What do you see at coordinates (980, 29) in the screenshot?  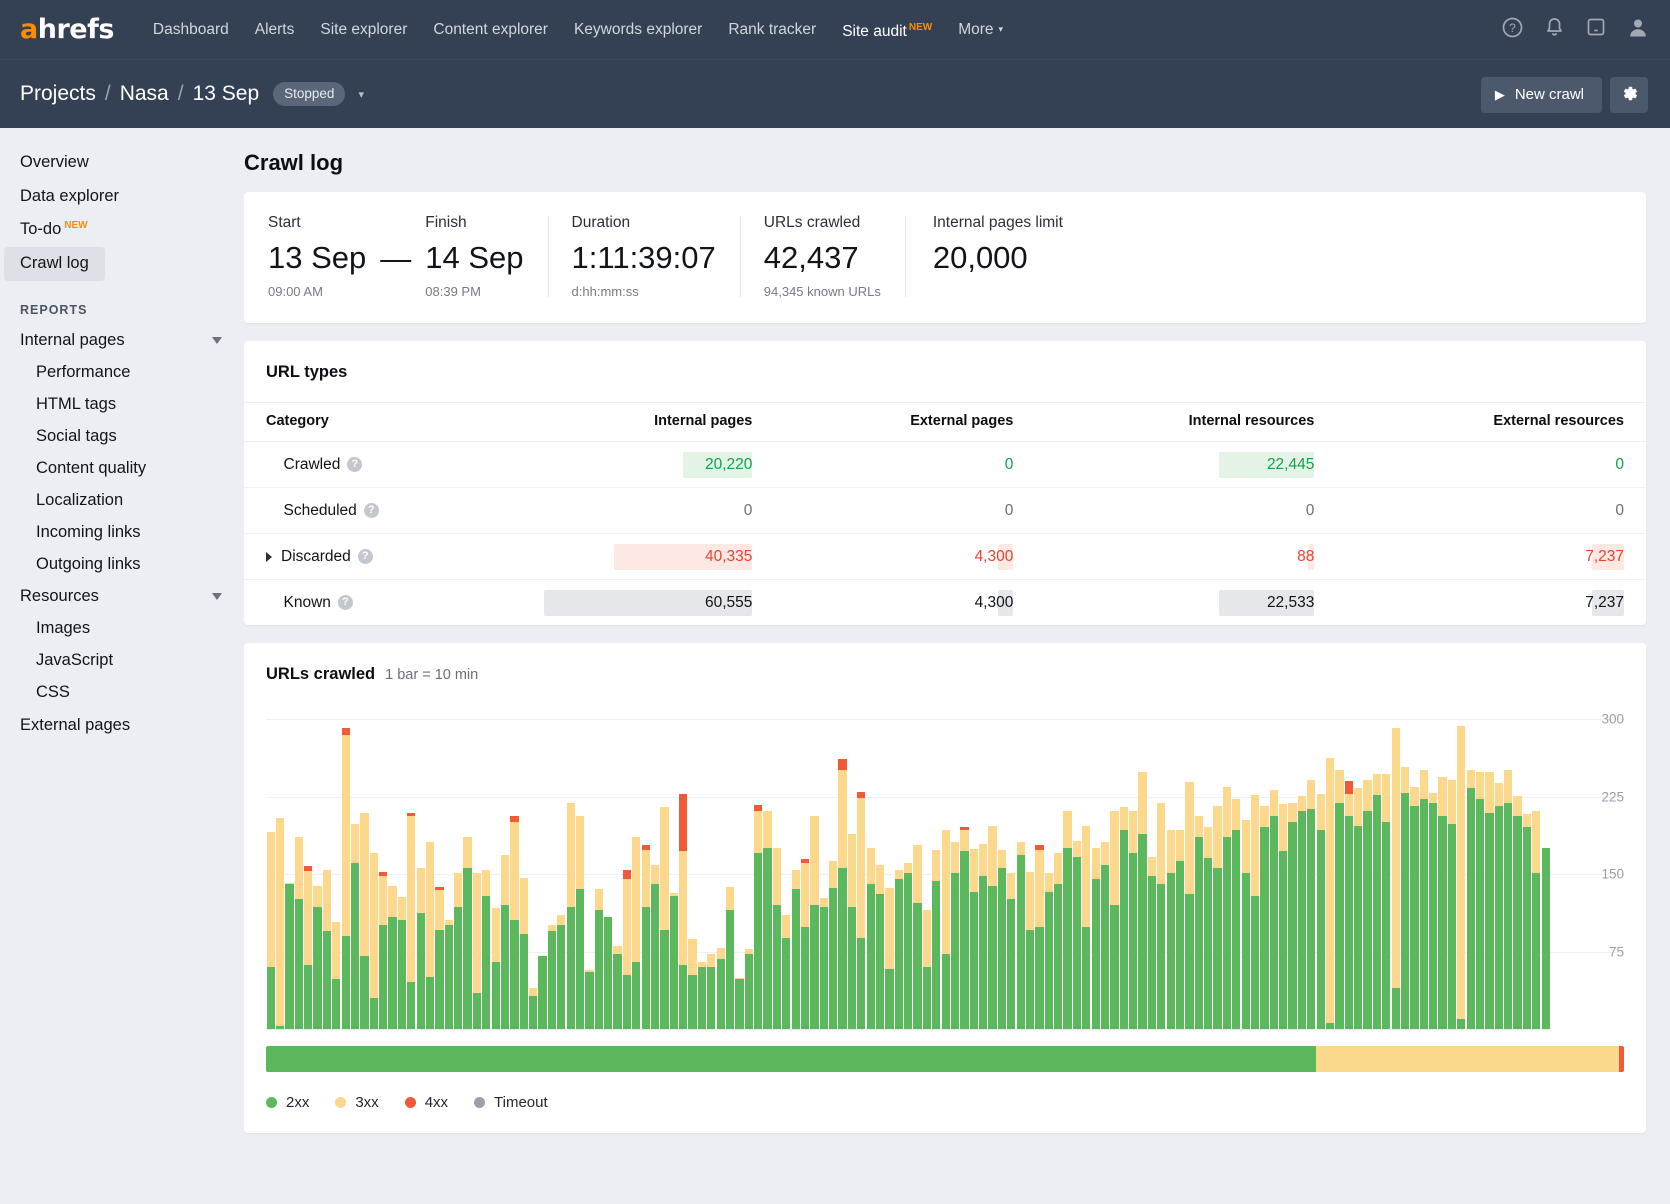 I see `nav-item-more: More ▾` at bounding box center [980, 29].